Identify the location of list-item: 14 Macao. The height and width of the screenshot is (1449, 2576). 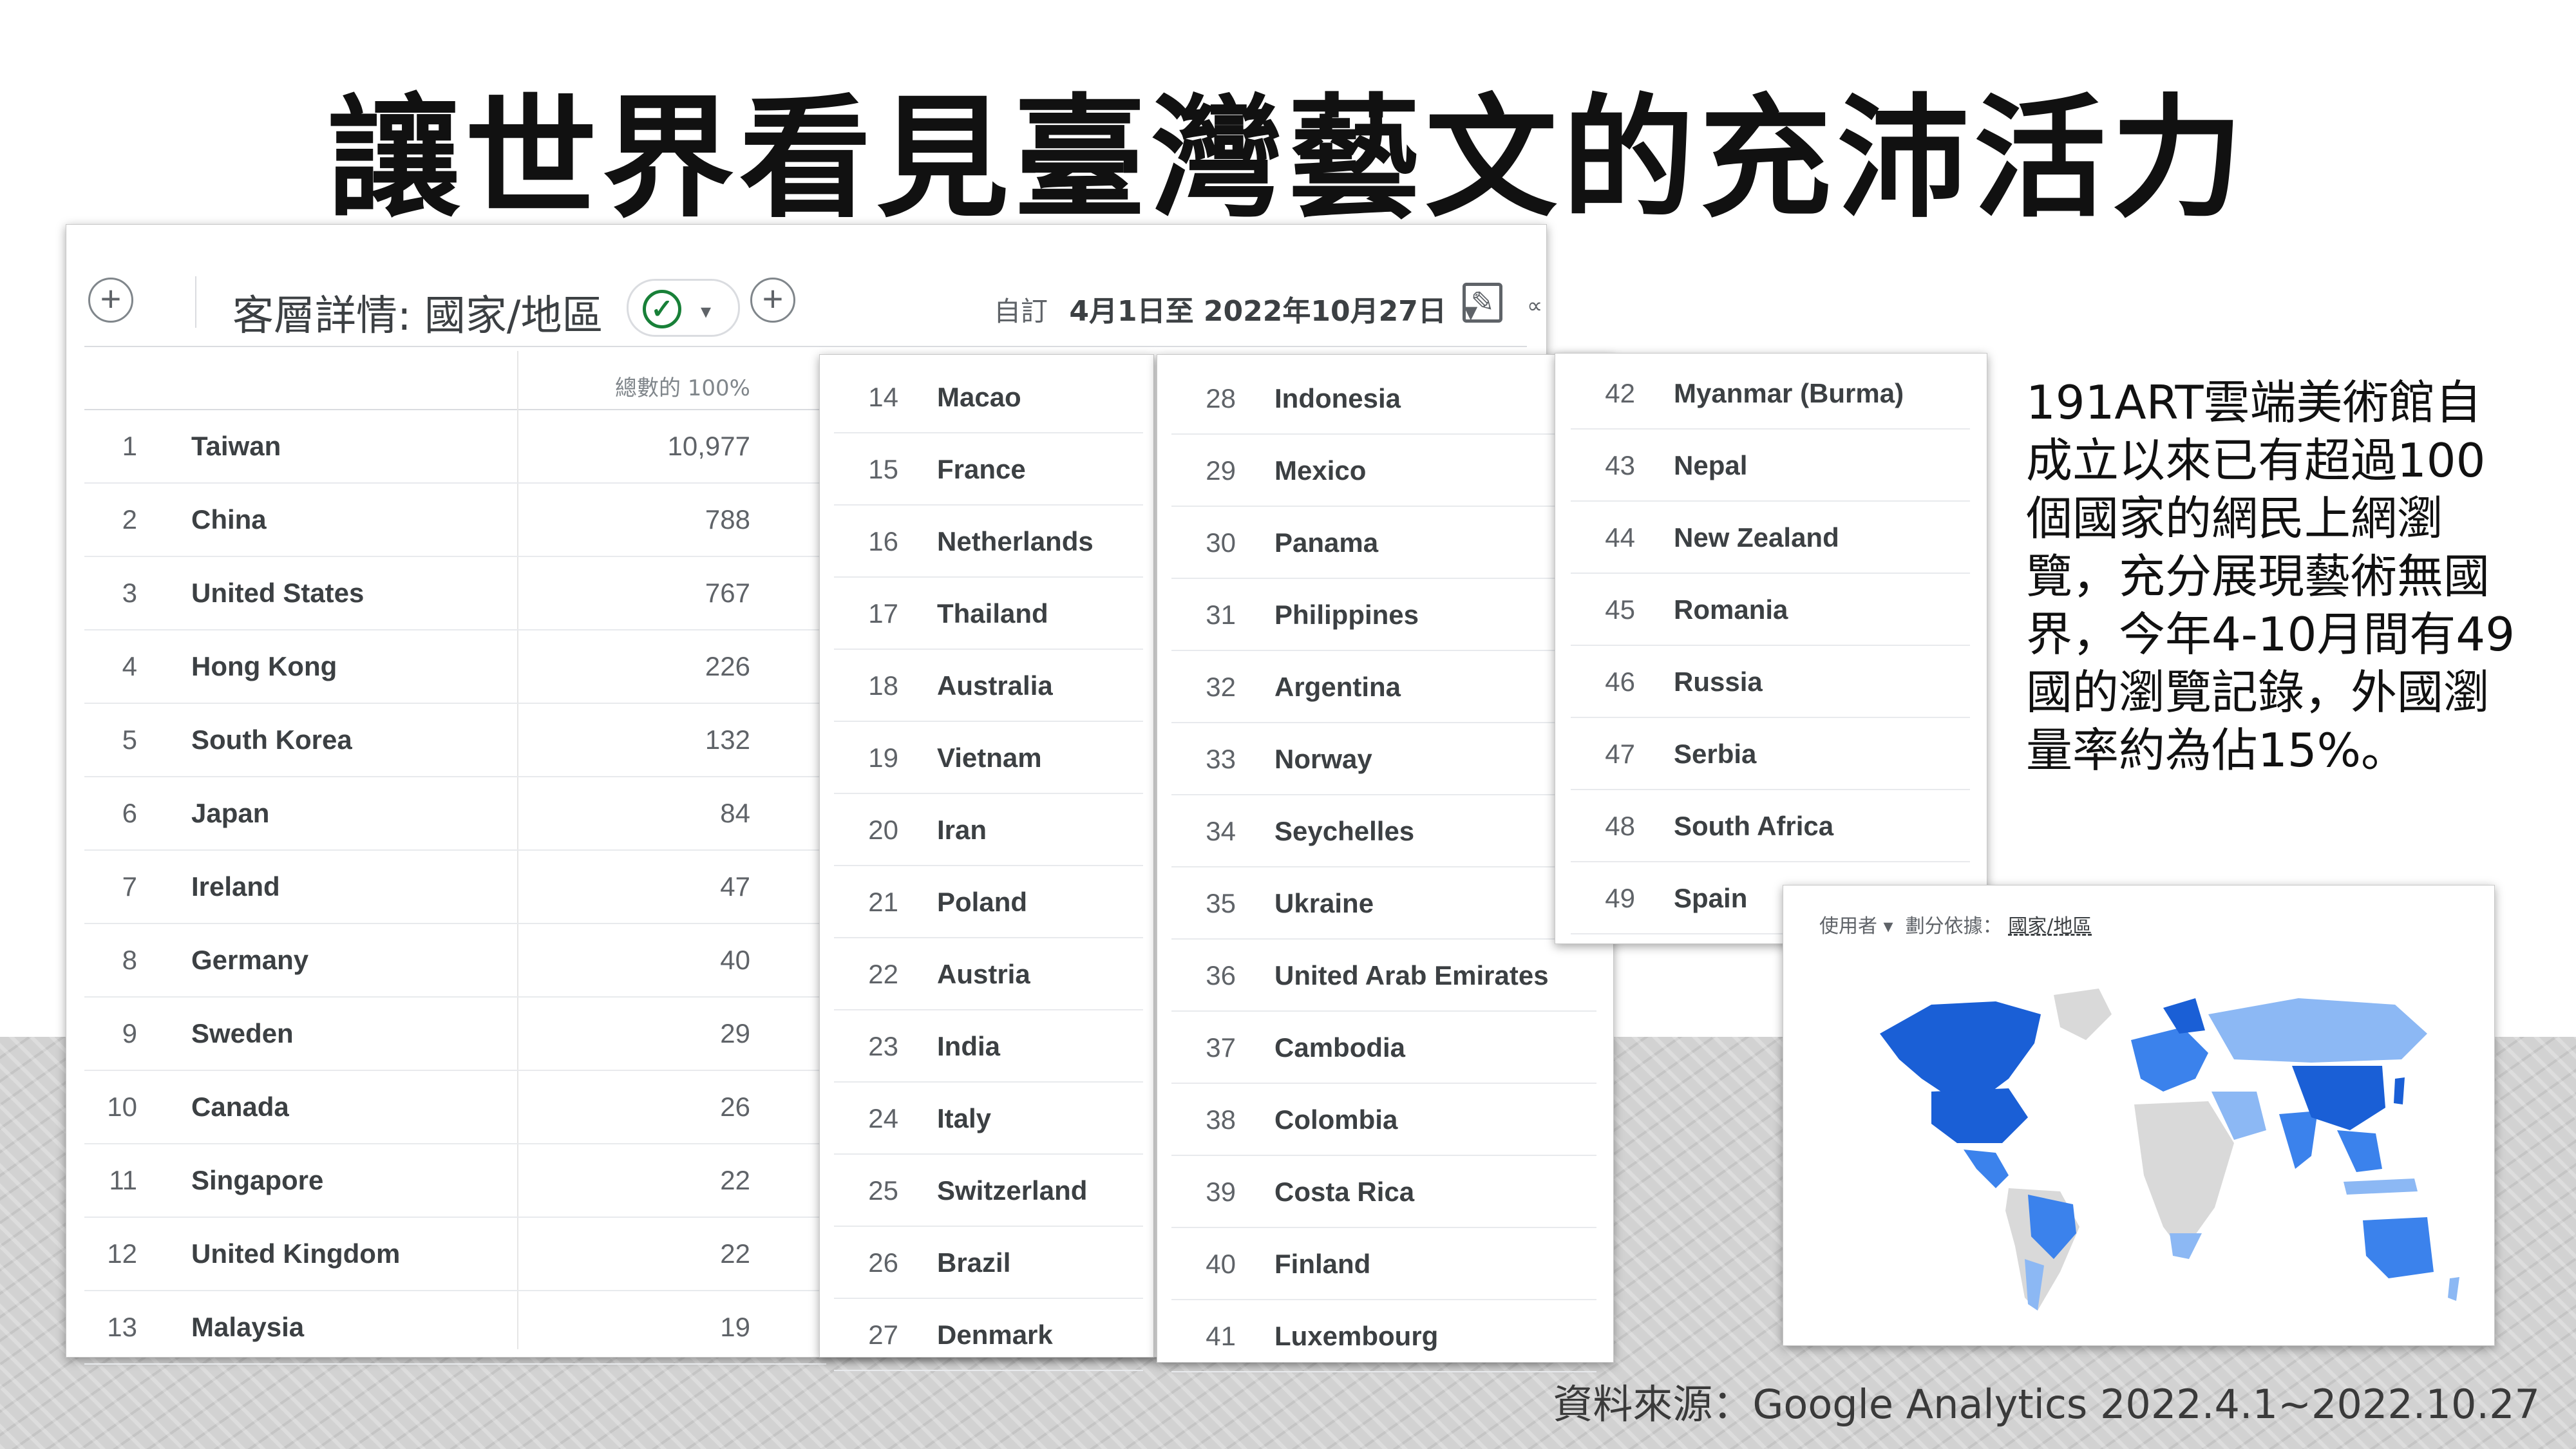
(988, 397).